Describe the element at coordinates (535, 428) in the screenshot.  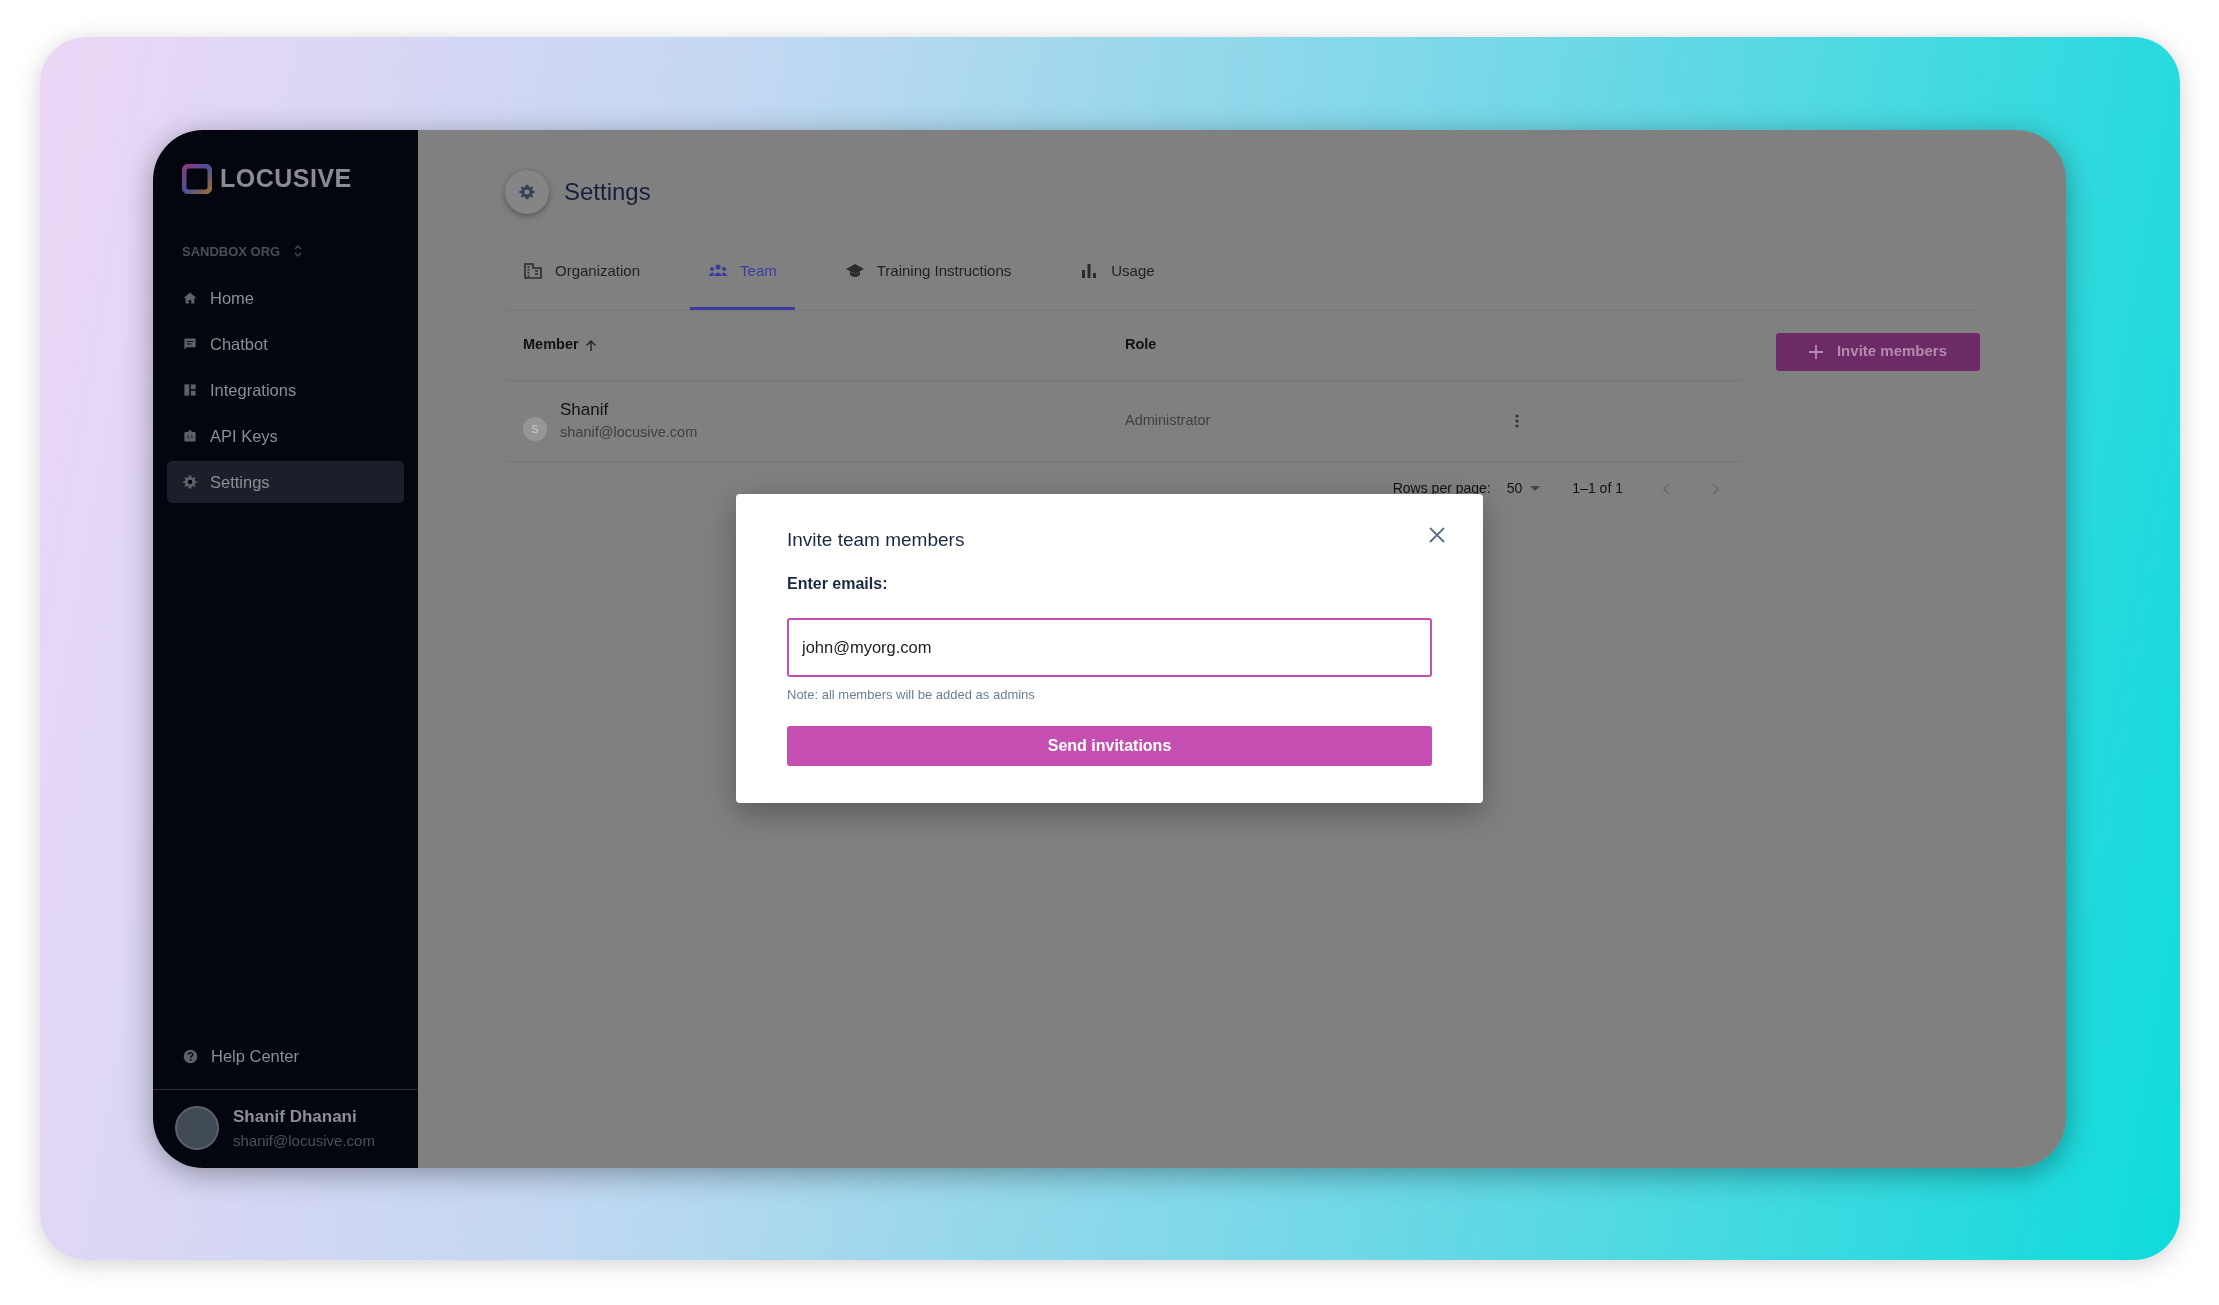
I see `member-avatar: S` at that location.